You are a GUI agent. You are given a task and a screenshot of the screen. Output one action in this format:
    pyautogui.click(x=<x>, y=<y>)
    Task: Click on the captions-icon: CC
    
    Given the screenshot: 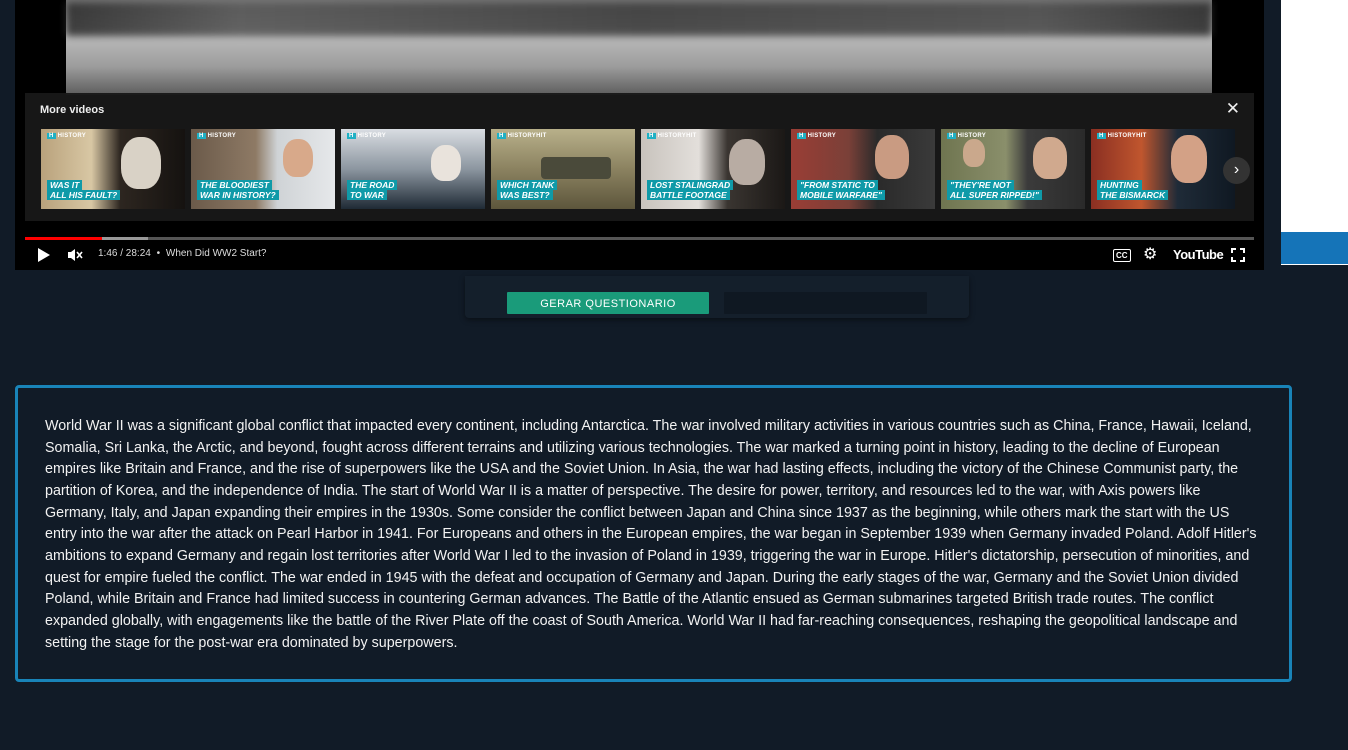 What is the action you would take?
    pyautogui.click(x=1122, y=255)
    